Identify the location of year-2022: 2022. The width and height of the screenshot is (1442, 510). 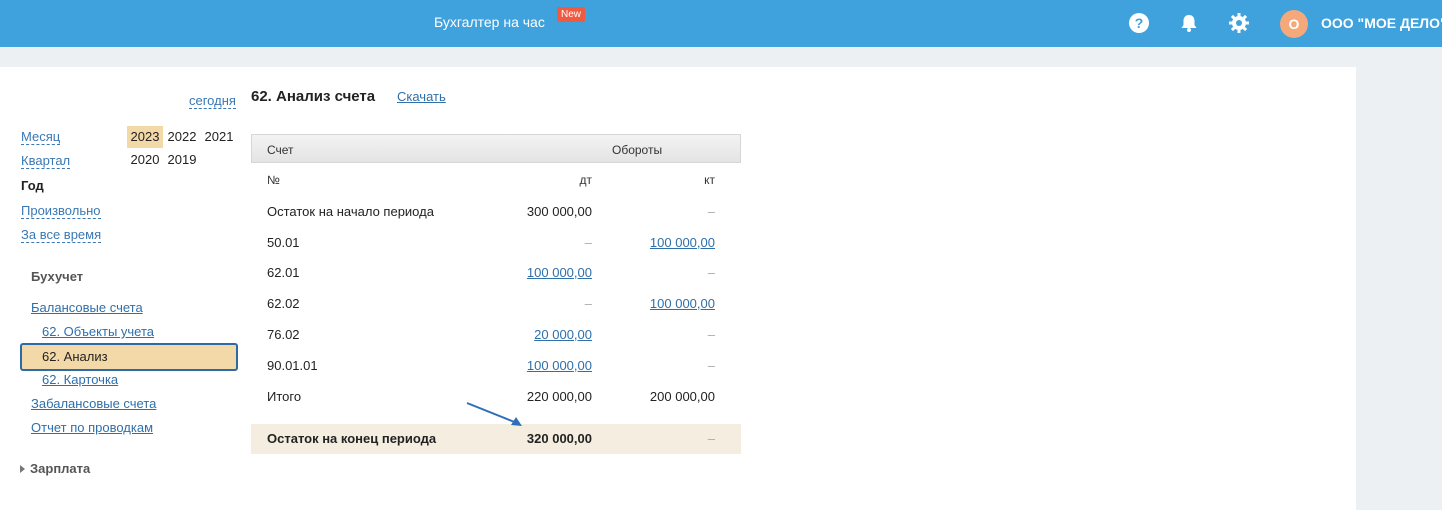
(182, 137).